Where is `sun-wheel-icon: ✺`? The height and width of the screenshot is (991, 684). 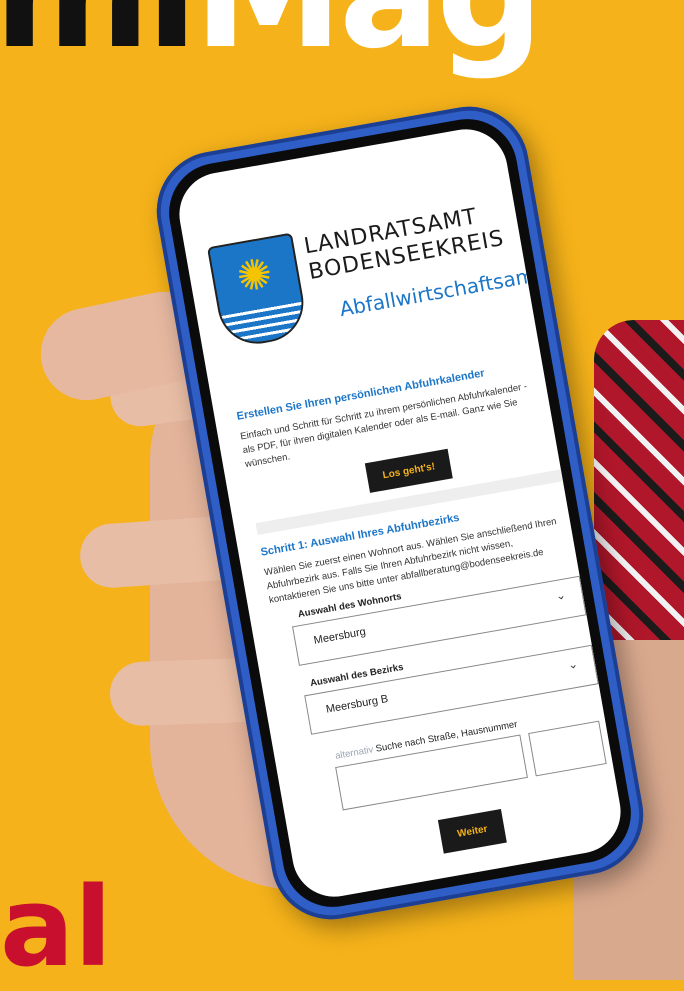 sun-wheel-icon: ✺ is located at coordinates (254, 275).